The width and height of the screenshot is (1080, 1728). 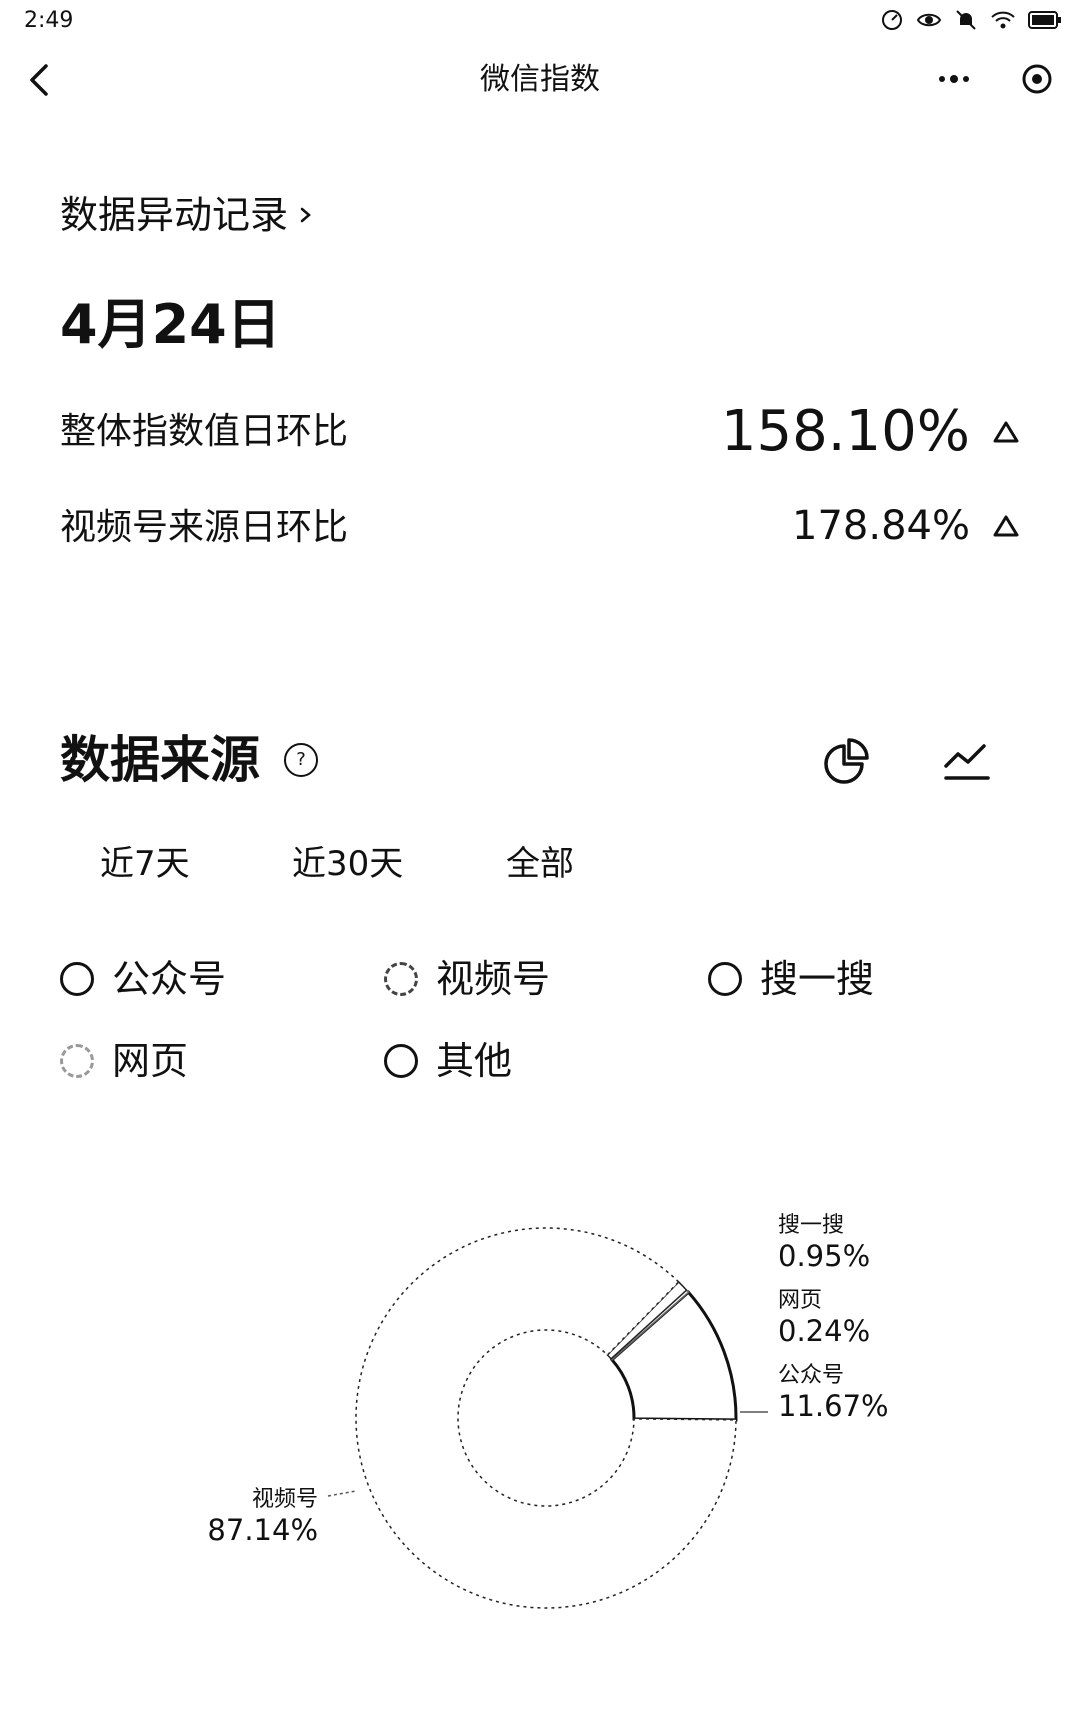 What do you see at coordinates (305, 215) in the screenshot?
I see `chevron-right-icon` at bounding box center [305, 215].